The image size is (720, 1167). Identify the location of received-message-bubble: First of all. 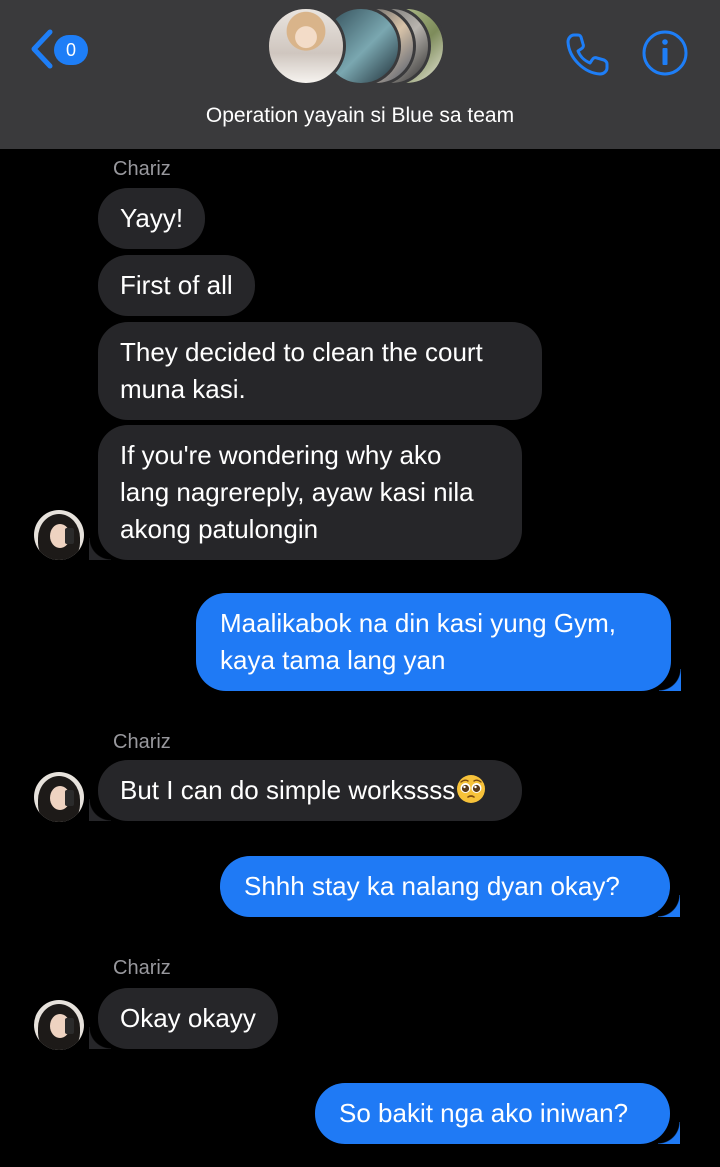
(176, 285).